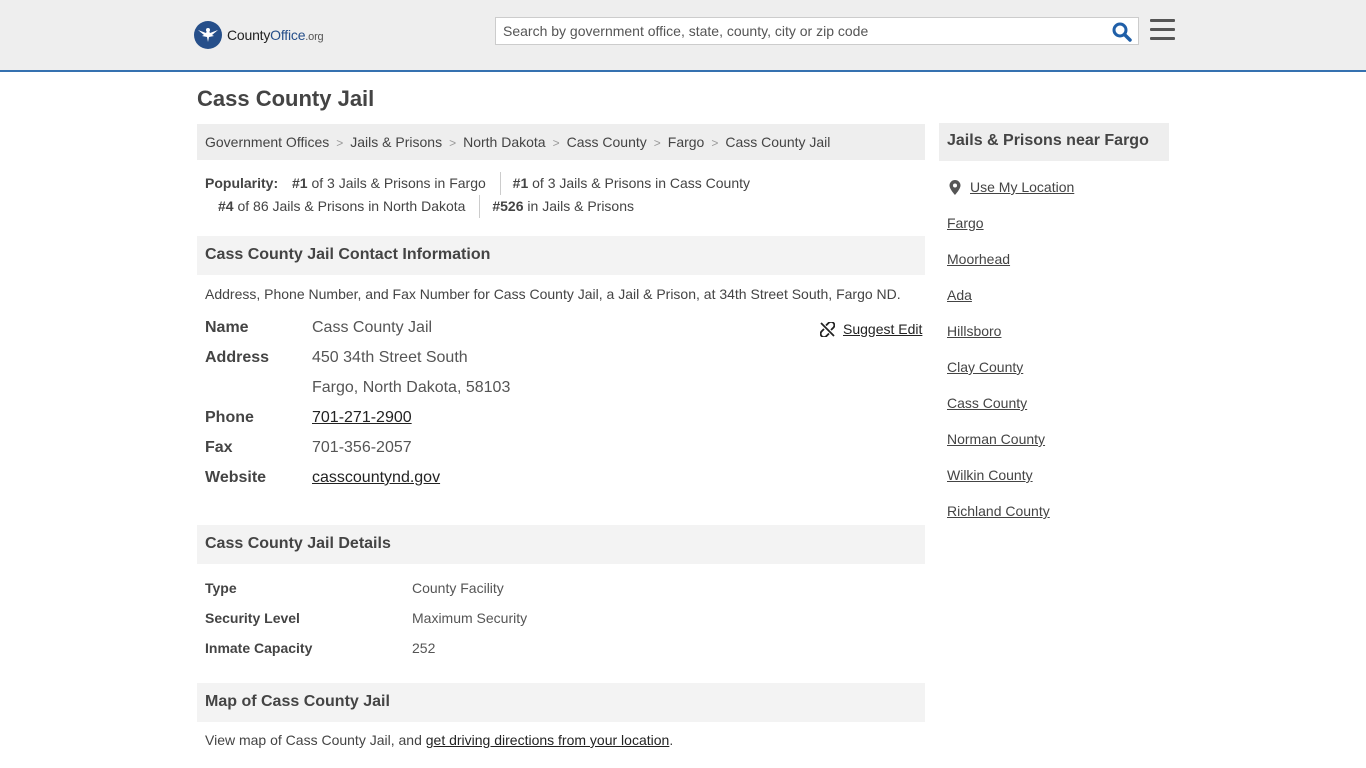 Image resolution: width=1366 pixels, height=768 pixels. What do you see at coordinates (959, 295) in the screenshot?
I see `sidebar-link-ada: Ada` at bounding box center [959, 295].